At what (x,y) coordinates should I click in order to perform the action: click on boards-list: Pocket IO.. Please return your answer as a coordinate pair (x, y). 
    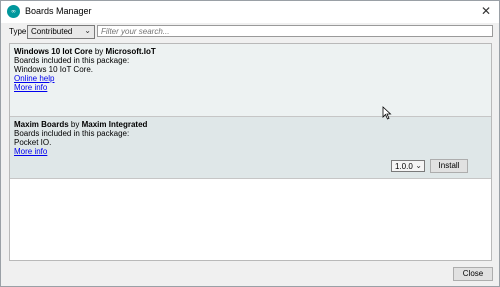
    Looking at the image, I should click on (33, 142).